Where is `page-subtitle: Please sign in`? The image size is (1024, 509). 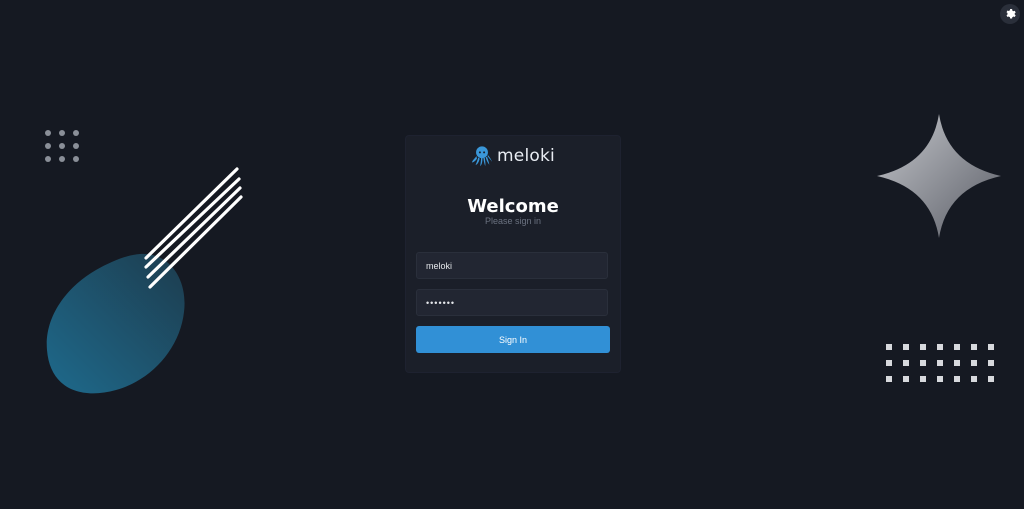
page-subtitle: Please sign in is located at coordinates (513, 221).